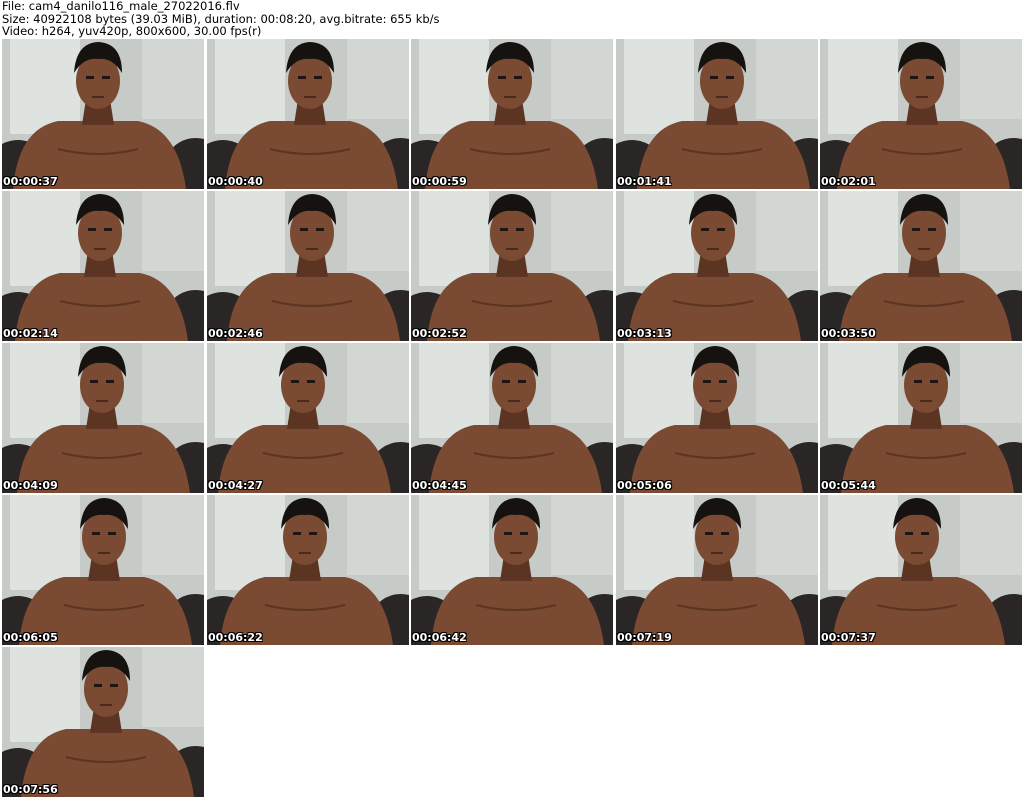 Image resolution: width=1024 pixels, height=799 pixels. What do you see at coordinates (30, 789) in the screenshot?
I see `thumbnail-timestamp: 00:07:56` at bounding box center [30, 789].